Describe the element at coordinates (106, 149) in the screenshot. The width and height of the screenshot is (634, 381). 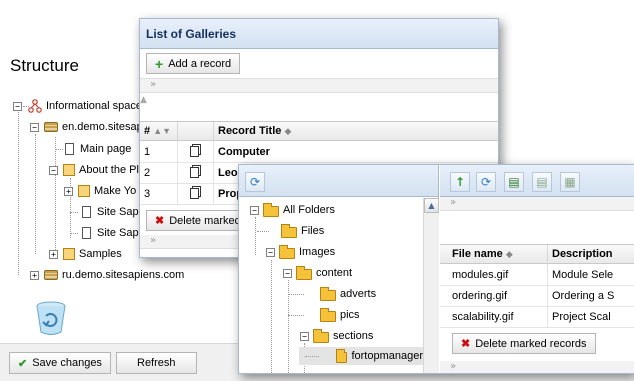
I see `tree-label: Main page` at that location.